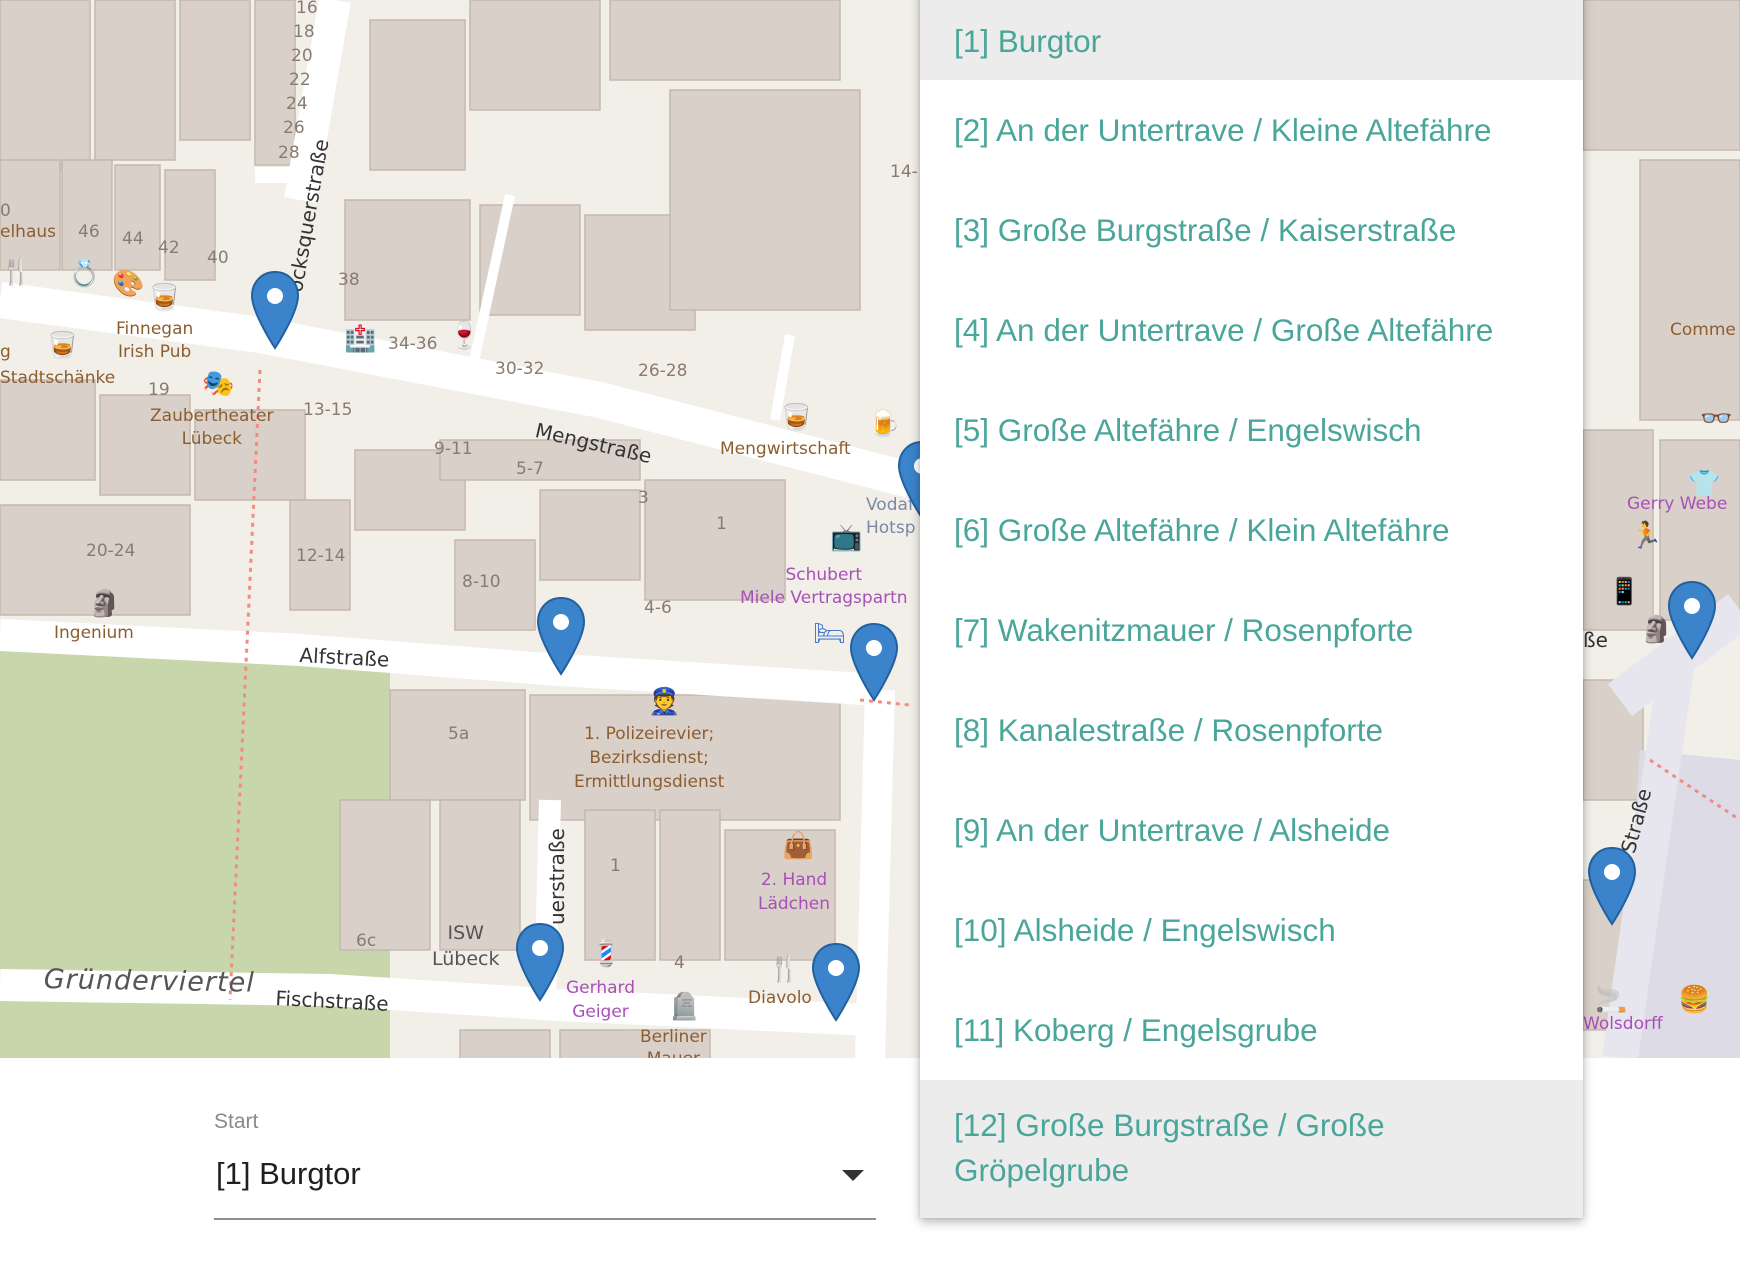 This screenshot has height=1270, width=1740. What do you see at coordinates (155, 340) in the screenshot?
I see `poi-label-finnegan: Finnegan Irish Pub` at bounding box center [155, 340].